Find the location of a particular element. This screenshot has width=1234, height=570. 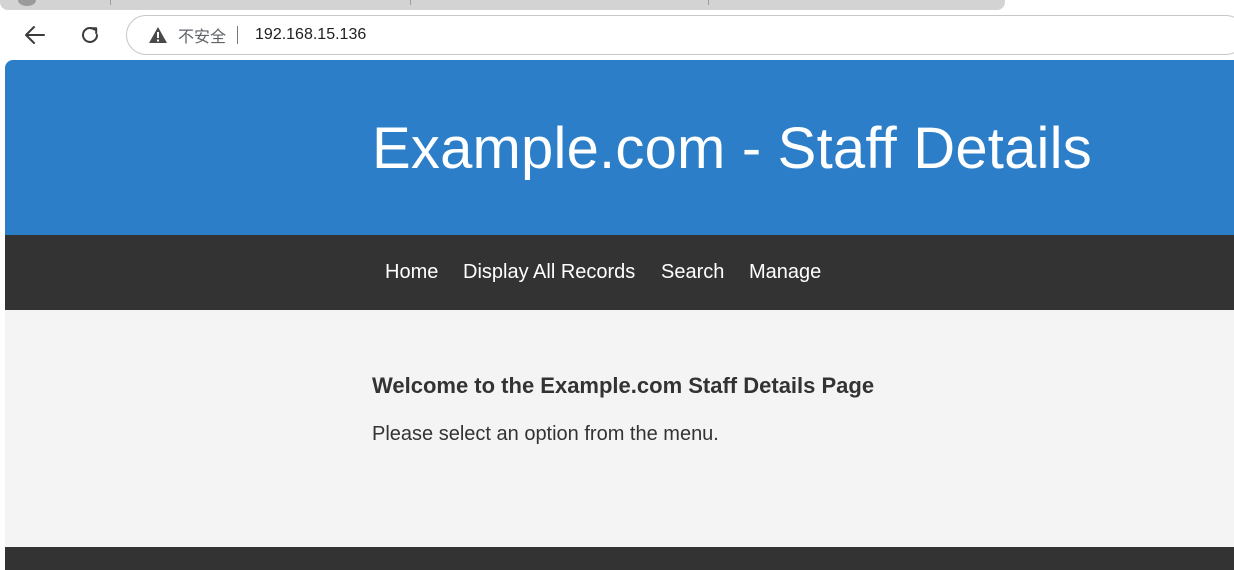

nav-link-home: Home is located at coordinates (411, 272).